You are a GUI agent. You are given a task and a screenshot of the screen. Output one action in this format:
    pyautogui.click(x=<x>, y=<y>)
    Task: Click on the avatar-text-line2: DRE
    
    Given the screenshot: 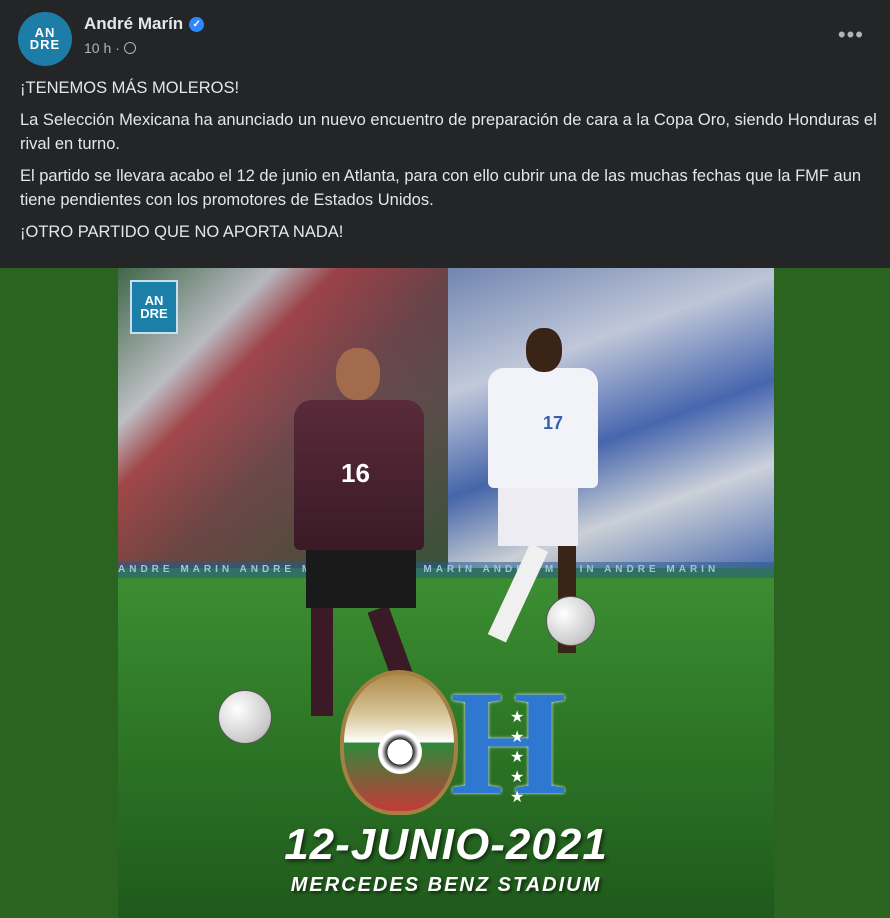 What is the action you would take?
    pyautogui.click(x=45, y=44)
    